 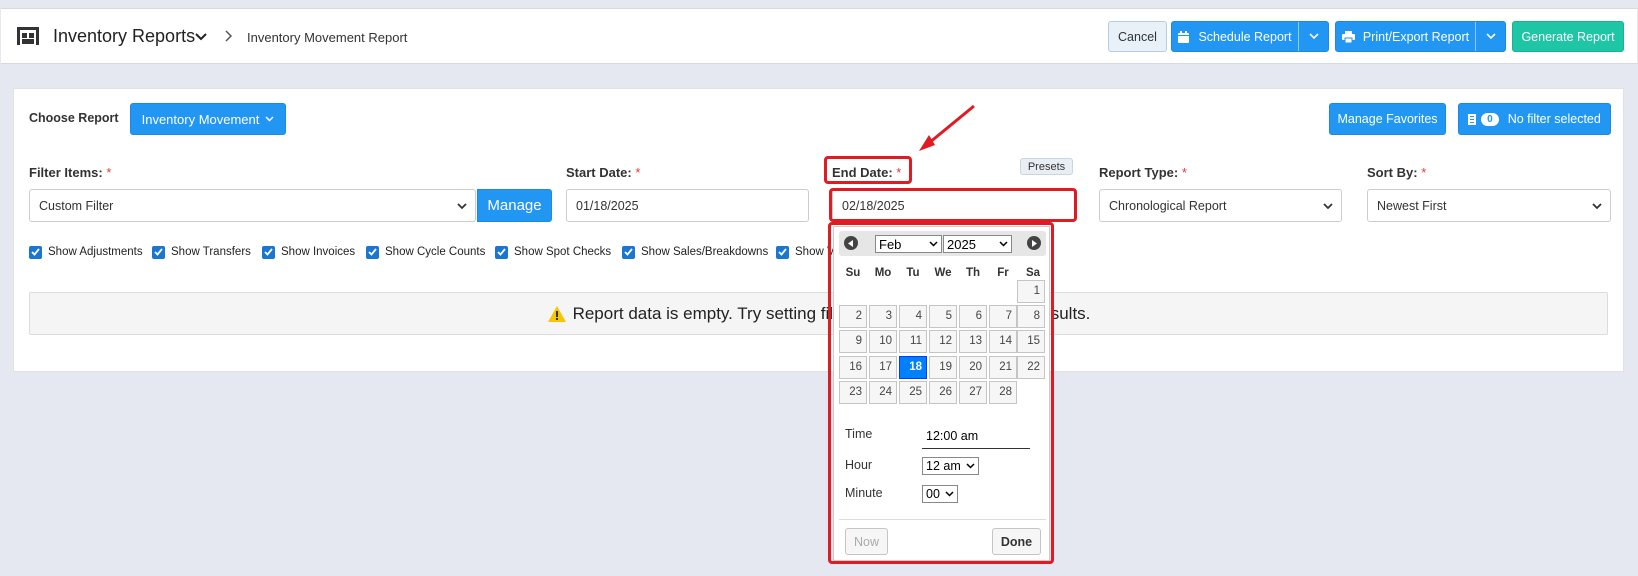 What do you see at coordinates (941, 393) in the screenshot?
I see `highlight-datepicker` at bounding box center [941, 393].